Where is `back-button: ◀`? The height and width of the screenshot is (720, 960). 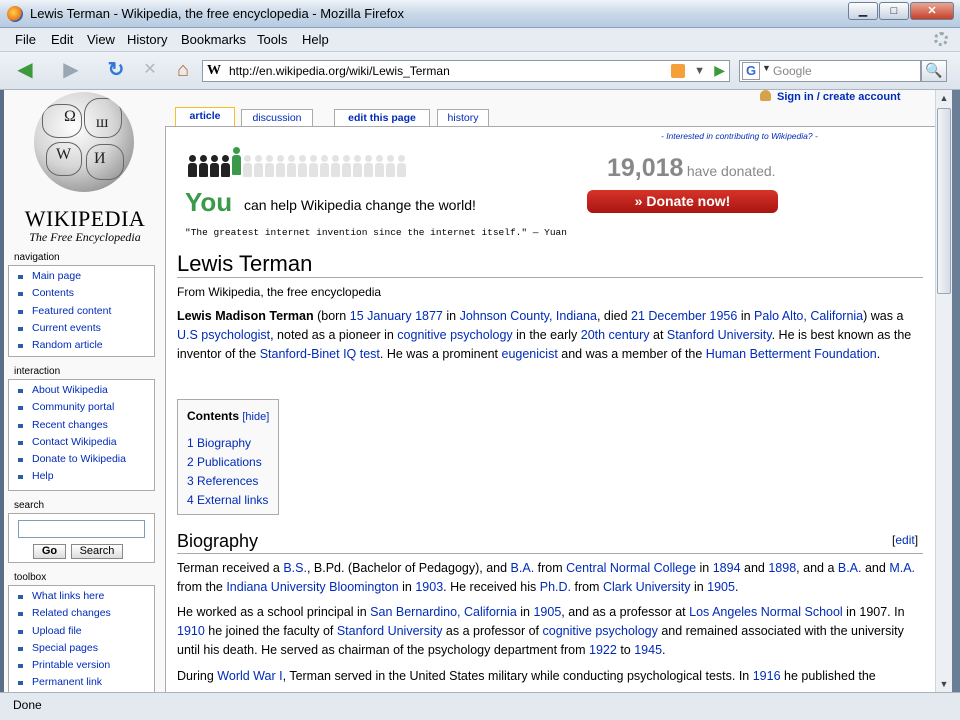
back-button: ◀ is located at coordinates (25, 71).